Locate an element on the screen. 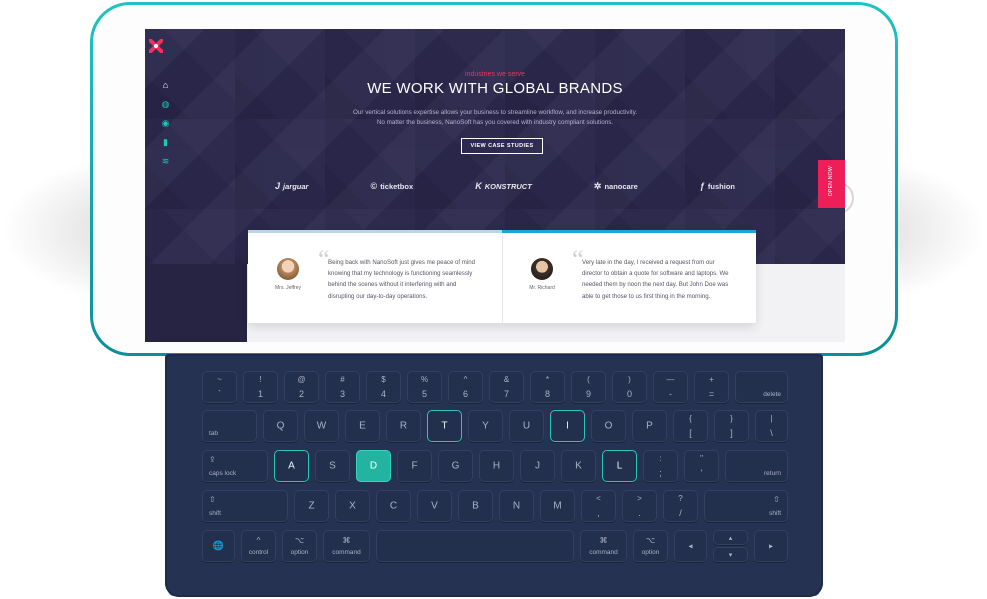 This screenshot has width=987, height=599. open-now-tab: OPEN NOW is located at coordinates (831, 184).